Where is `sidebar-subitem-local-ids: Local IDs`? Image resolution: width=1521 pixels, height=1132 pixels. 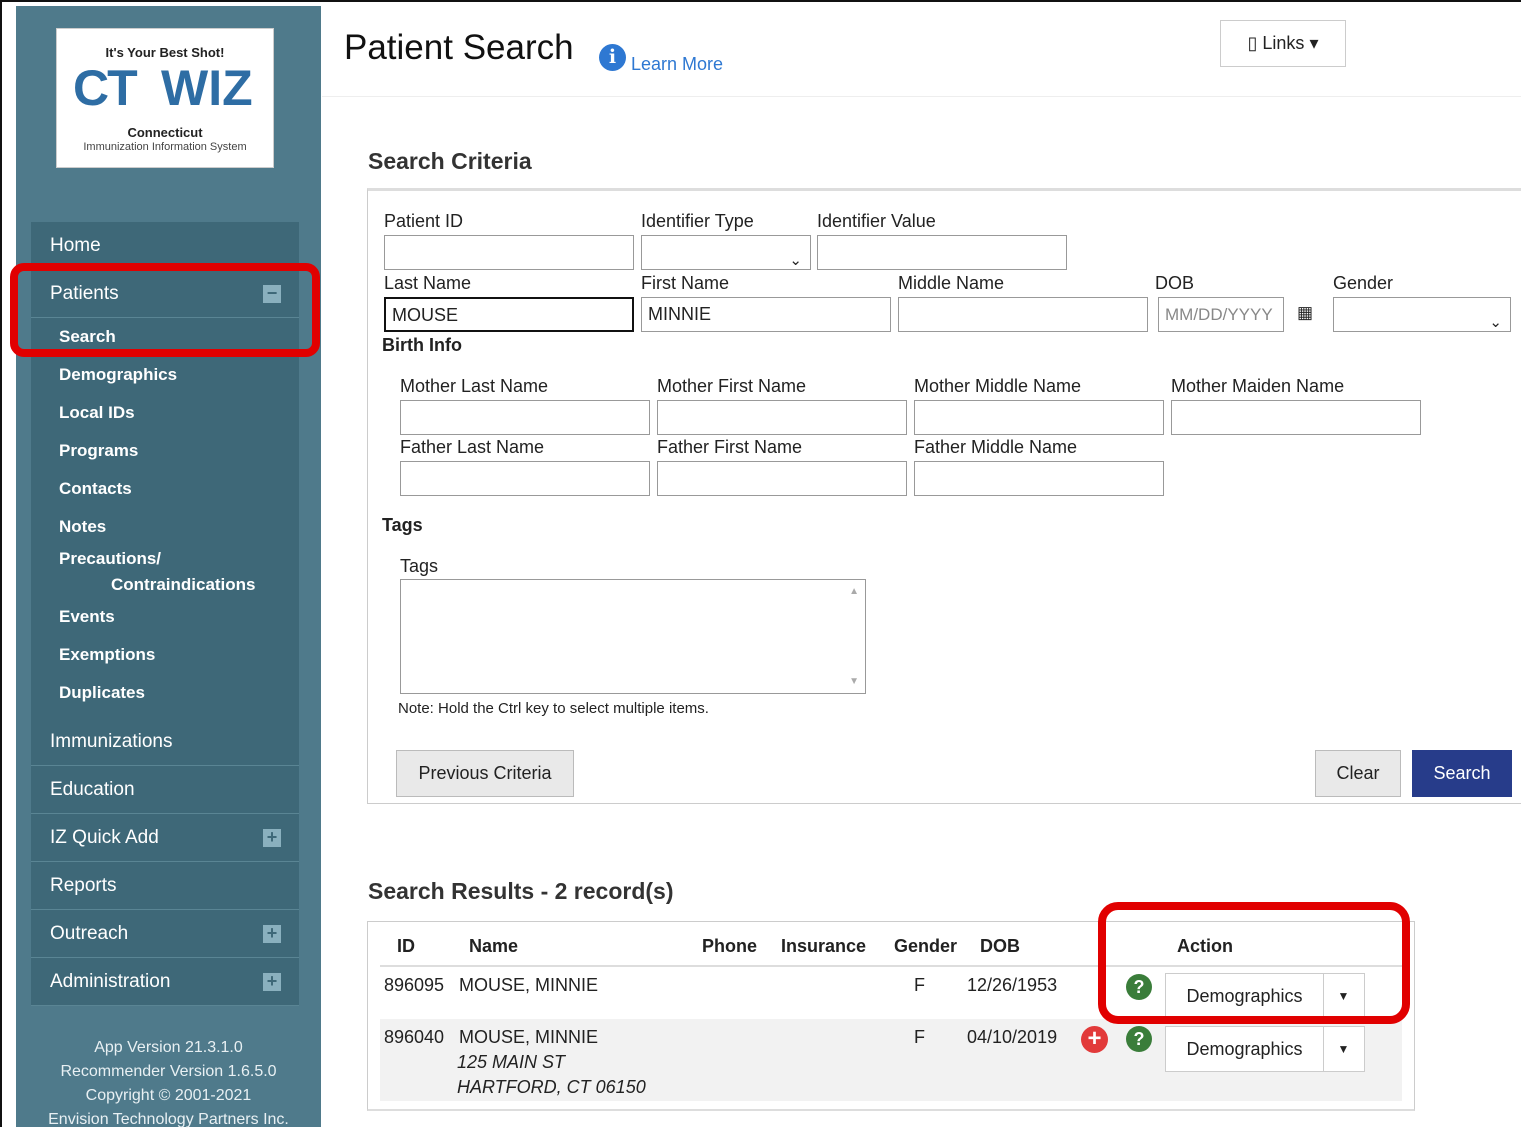 sidebar-subitem-local-ids: Local IDs is located at coordinates (165, 413).